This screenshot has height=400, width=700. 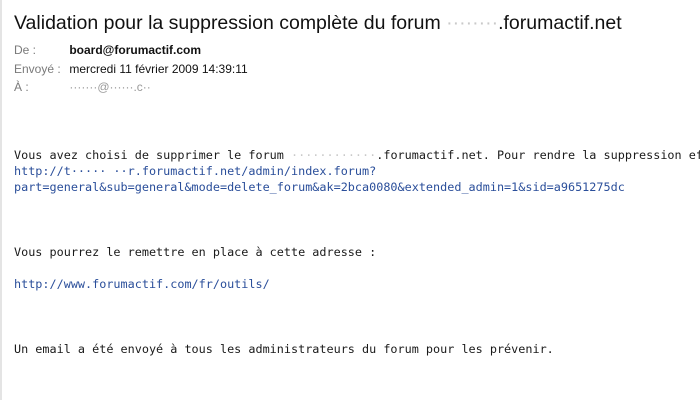 What do you see at coordinates (135, 50) in the screenshot?
I see `from-value: board@forumactif.com` at bounding box center [135, 50].